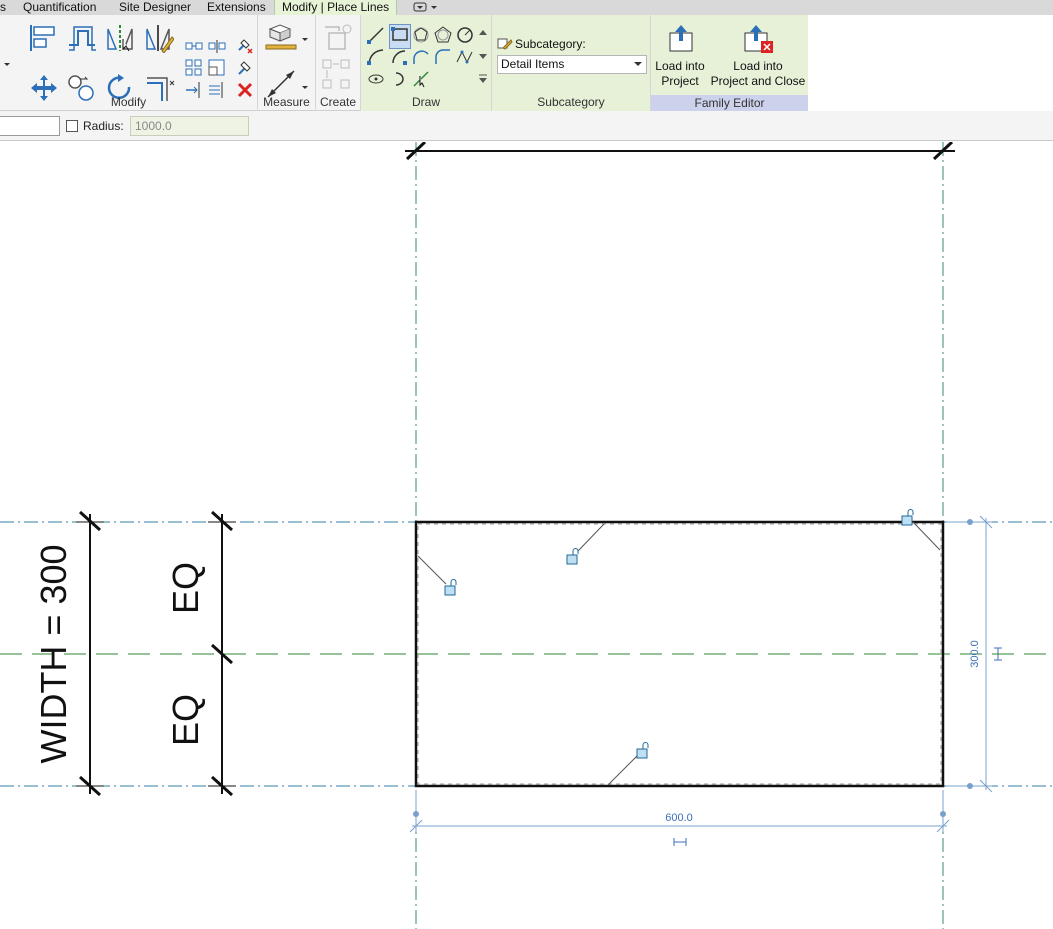  What do you see at coordinates (681, 39) in the screenshot?
I see `load-into-project-icon` at bounding box center [681, 39].